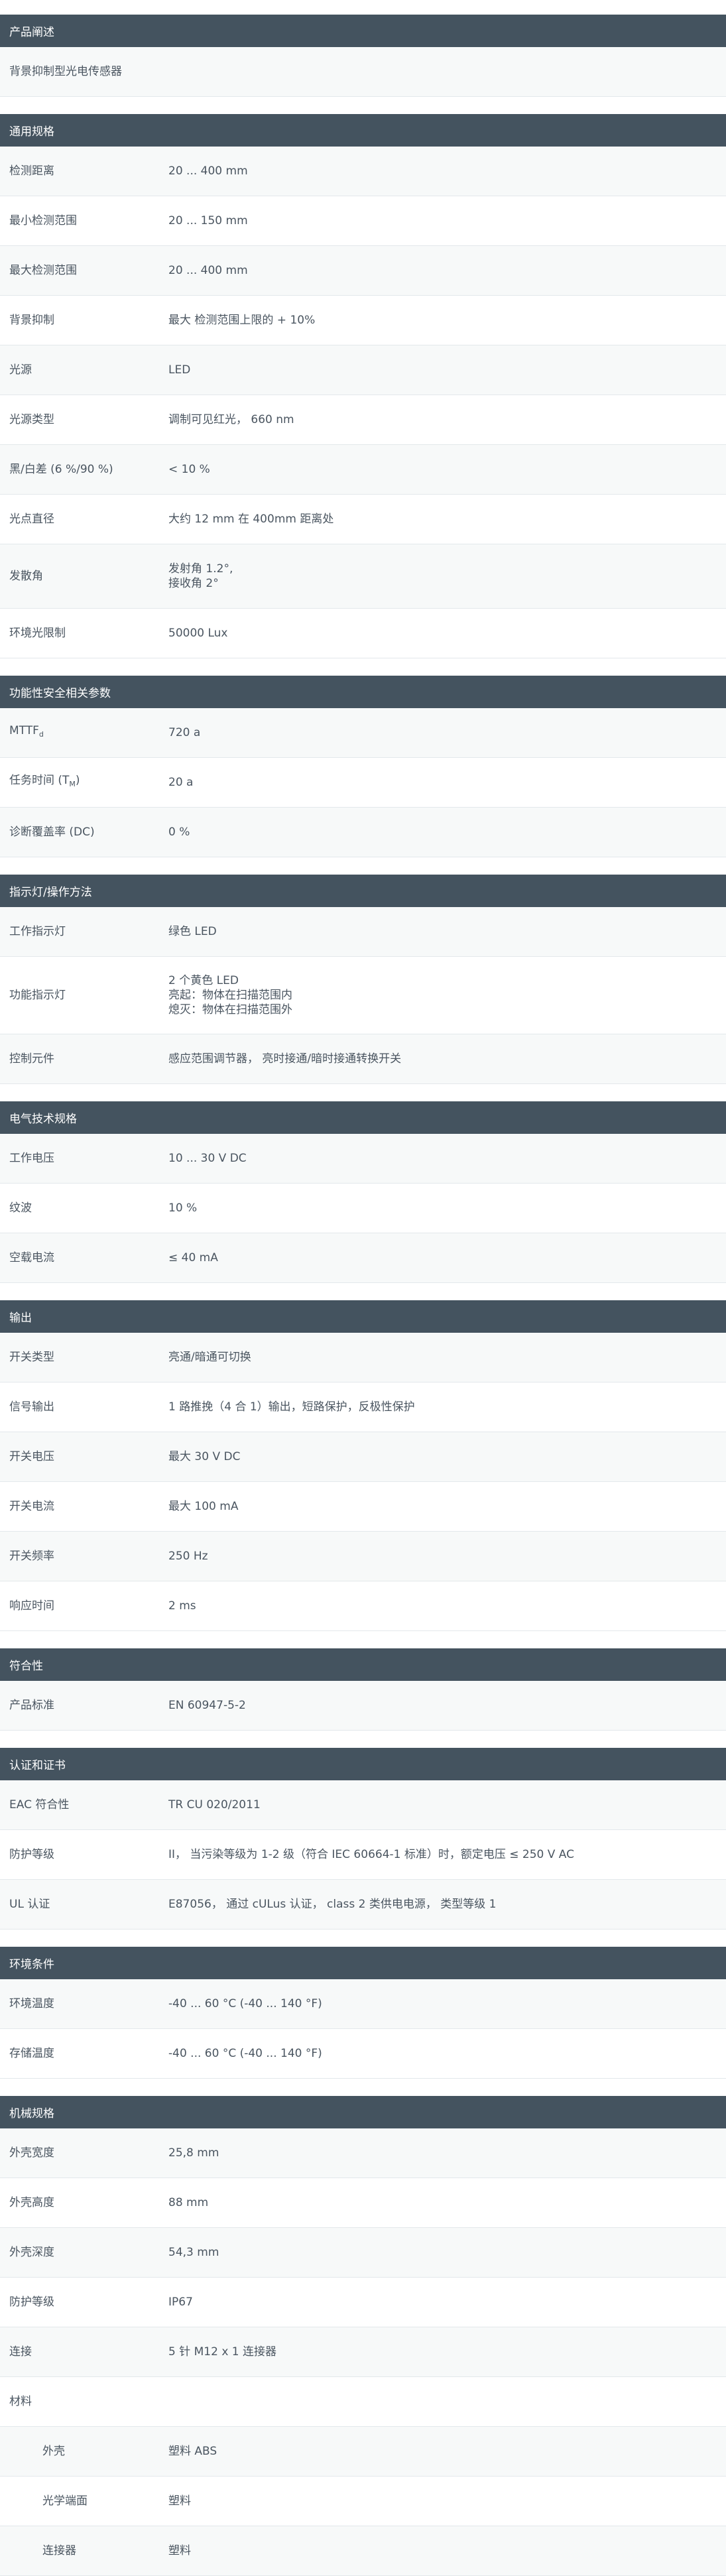 The width and height of the screenshot is (726, 2576). What do you see at coordinates (39, 1804) in the screenshot?
I see `spec-label-text: EAC 符合性` at bounding box center [39, 1804].